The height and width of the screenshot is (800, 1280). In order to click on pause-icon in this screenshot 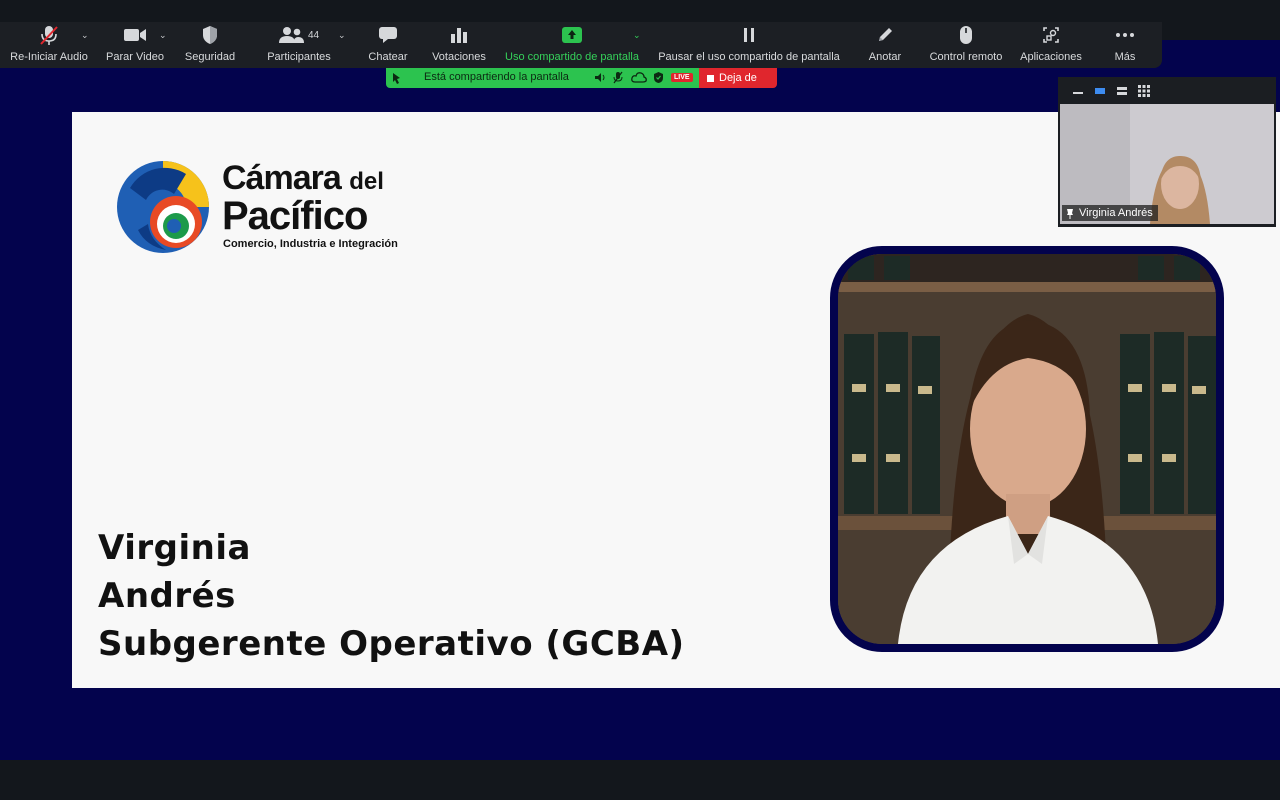, I will do `click(749, 35)`.